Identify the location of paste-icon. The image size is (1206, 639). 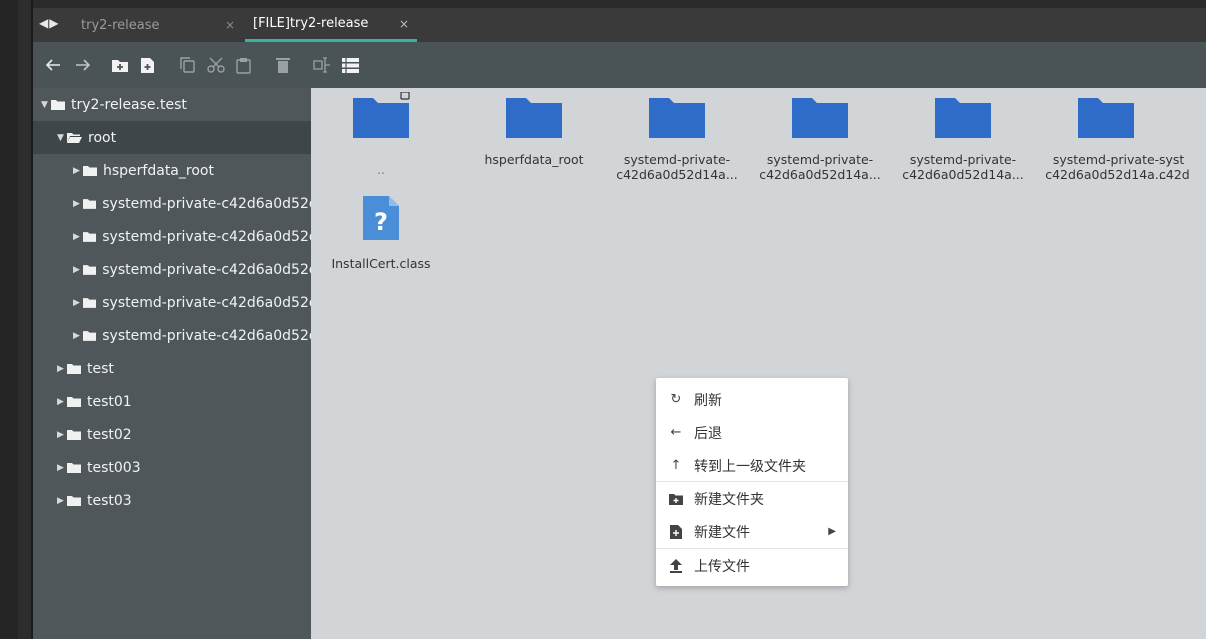
(243, 65).